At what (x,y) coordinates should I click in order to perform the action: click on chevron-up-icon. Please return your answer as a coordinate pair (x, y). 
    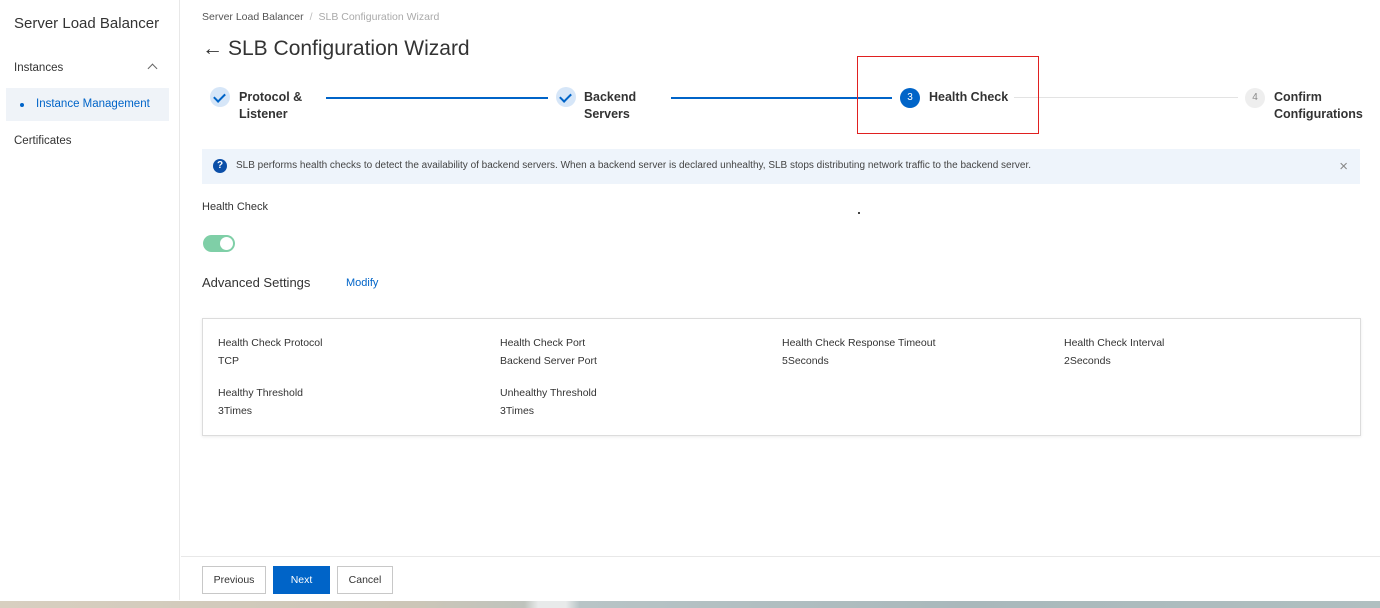
    Looking at the image, I should click on (152, 68).